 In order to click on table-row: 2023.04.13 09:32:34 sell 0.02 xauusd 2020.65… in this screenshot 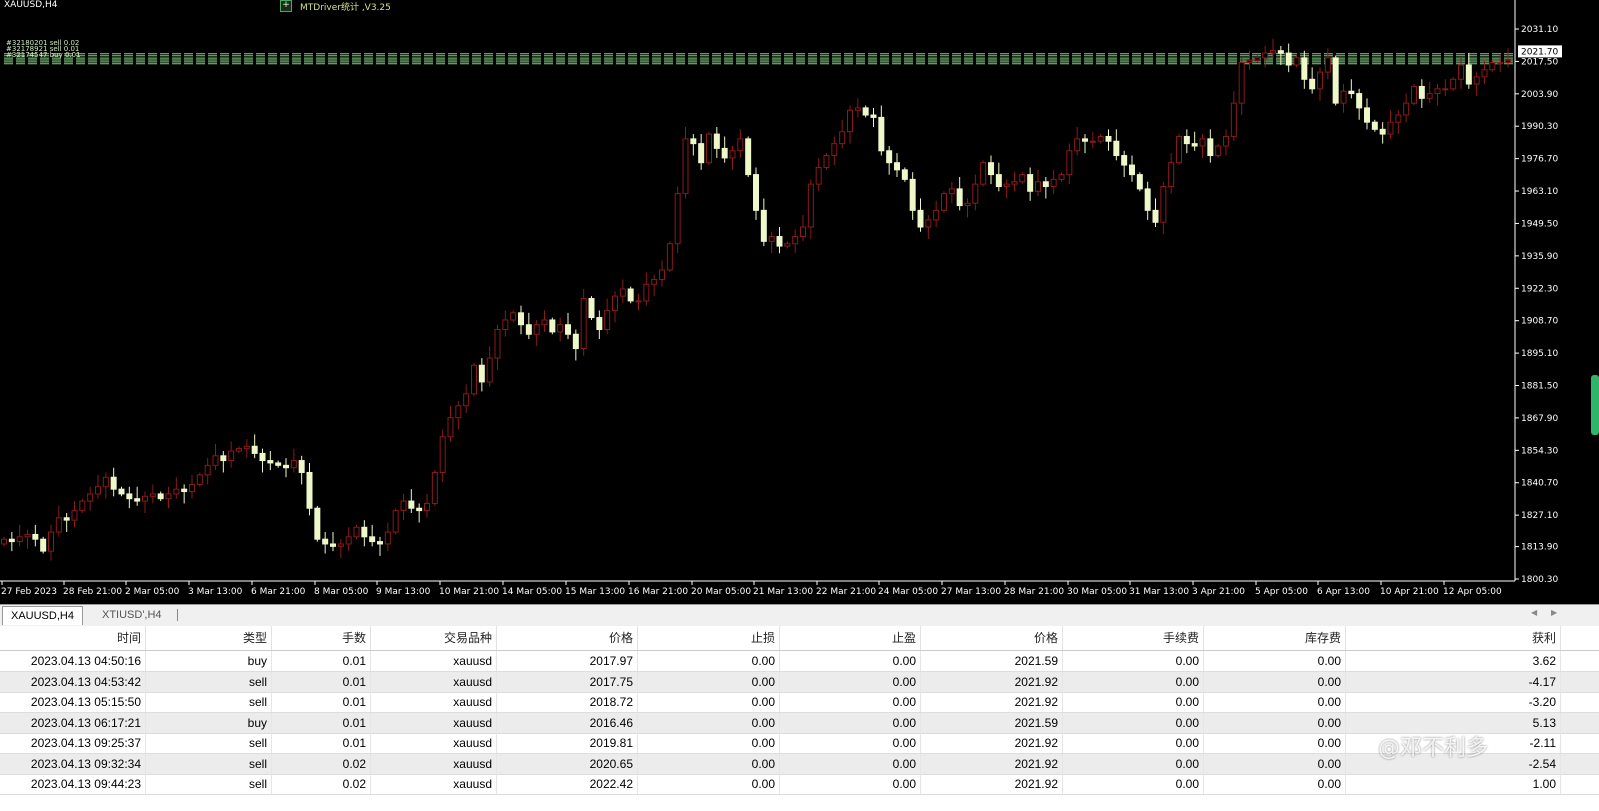, I will do `click(799, 764)`.